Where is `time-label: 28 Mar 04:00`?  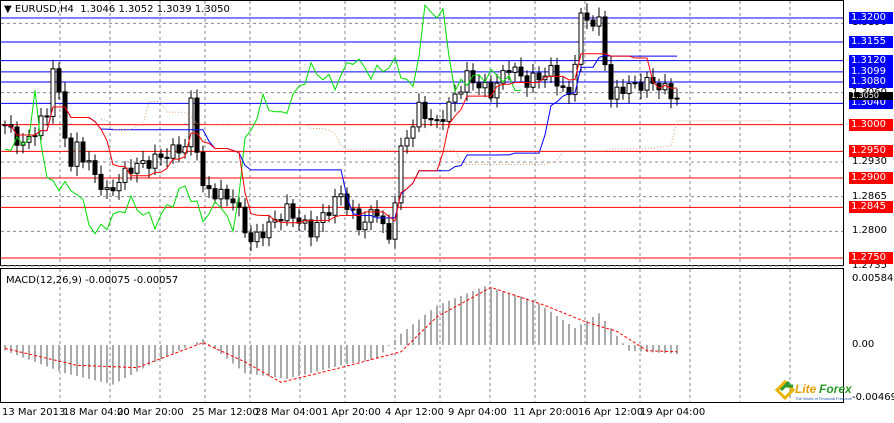 time-label: 28 Mar 04:00 is located at coordinates (288, 412).